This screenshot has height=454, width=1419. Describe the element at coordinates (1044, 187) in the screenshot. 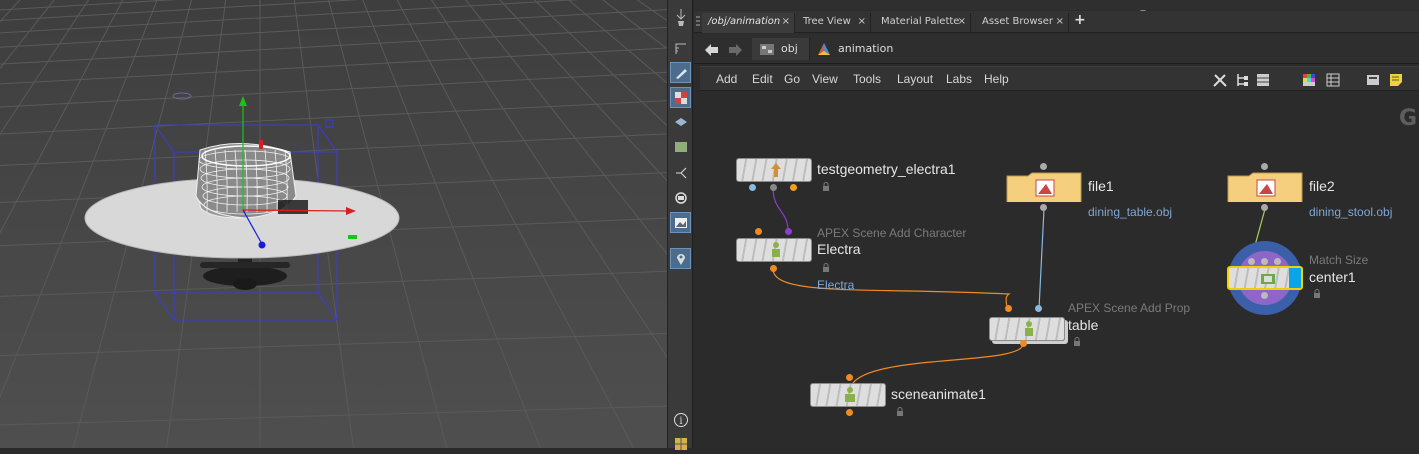

I see `node-file1` at that location.